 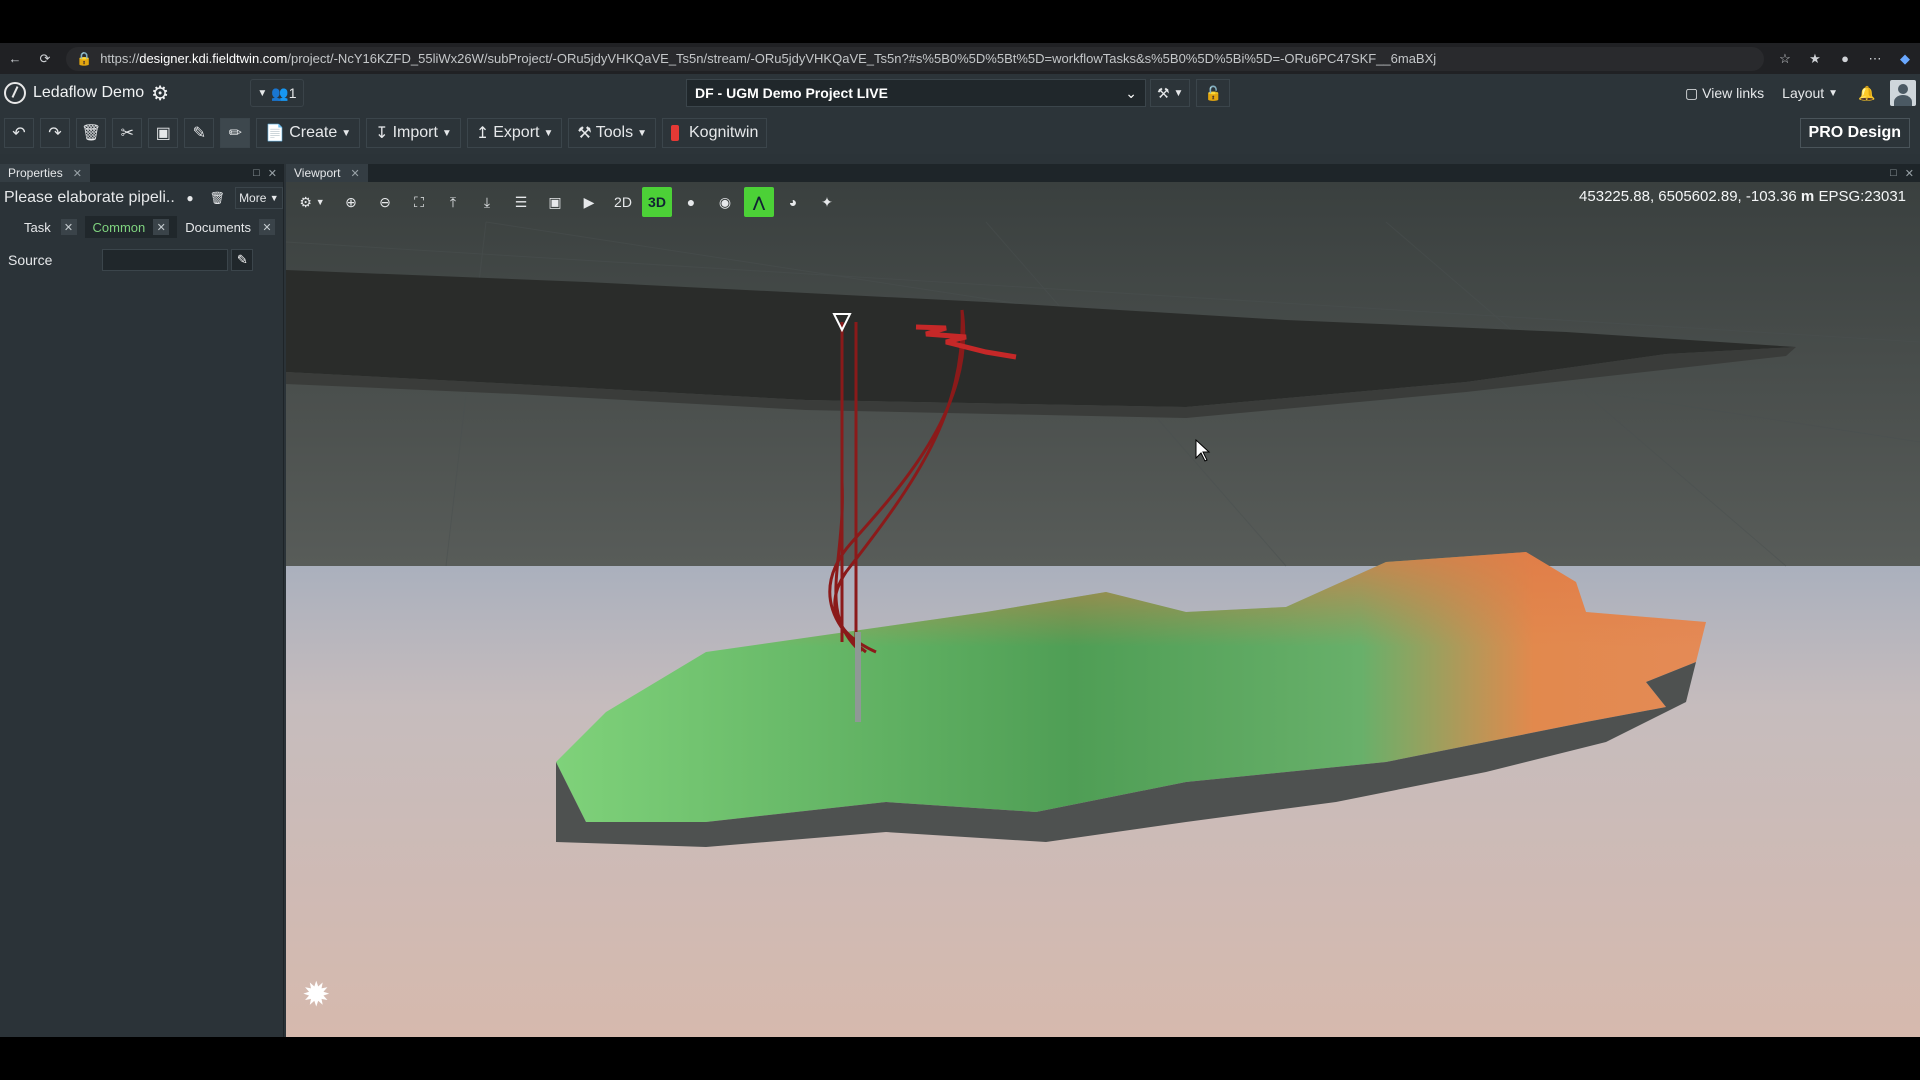 I want to click on delete-task-button: 🗑, so click(x=217, y=198).